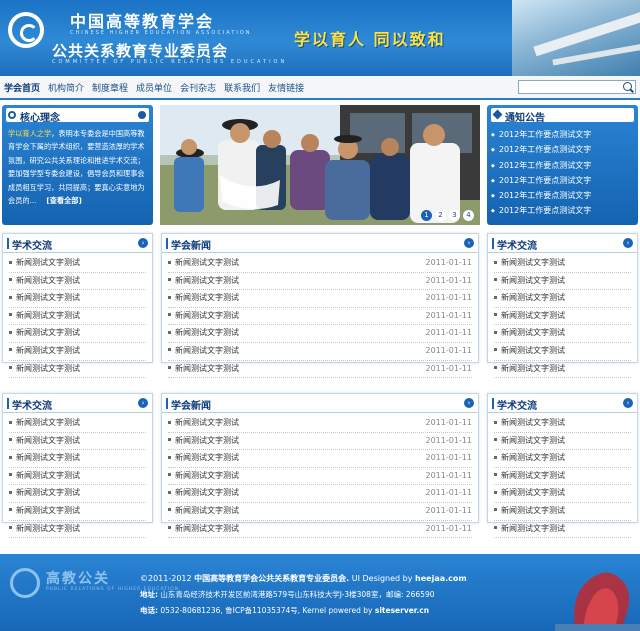 The height and width of the screenshot is (631, 640). Describe the element at coordinates (440, 215) in the screenshot. I see `slider-dot-2: 2` at that location.